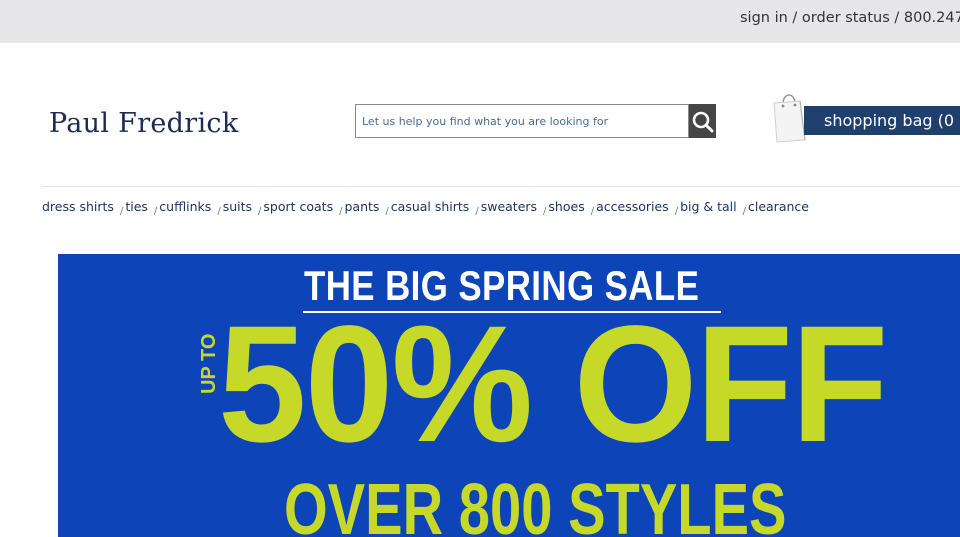 The image size is (960, 537). I want to click on search-button, so click(702, 121).